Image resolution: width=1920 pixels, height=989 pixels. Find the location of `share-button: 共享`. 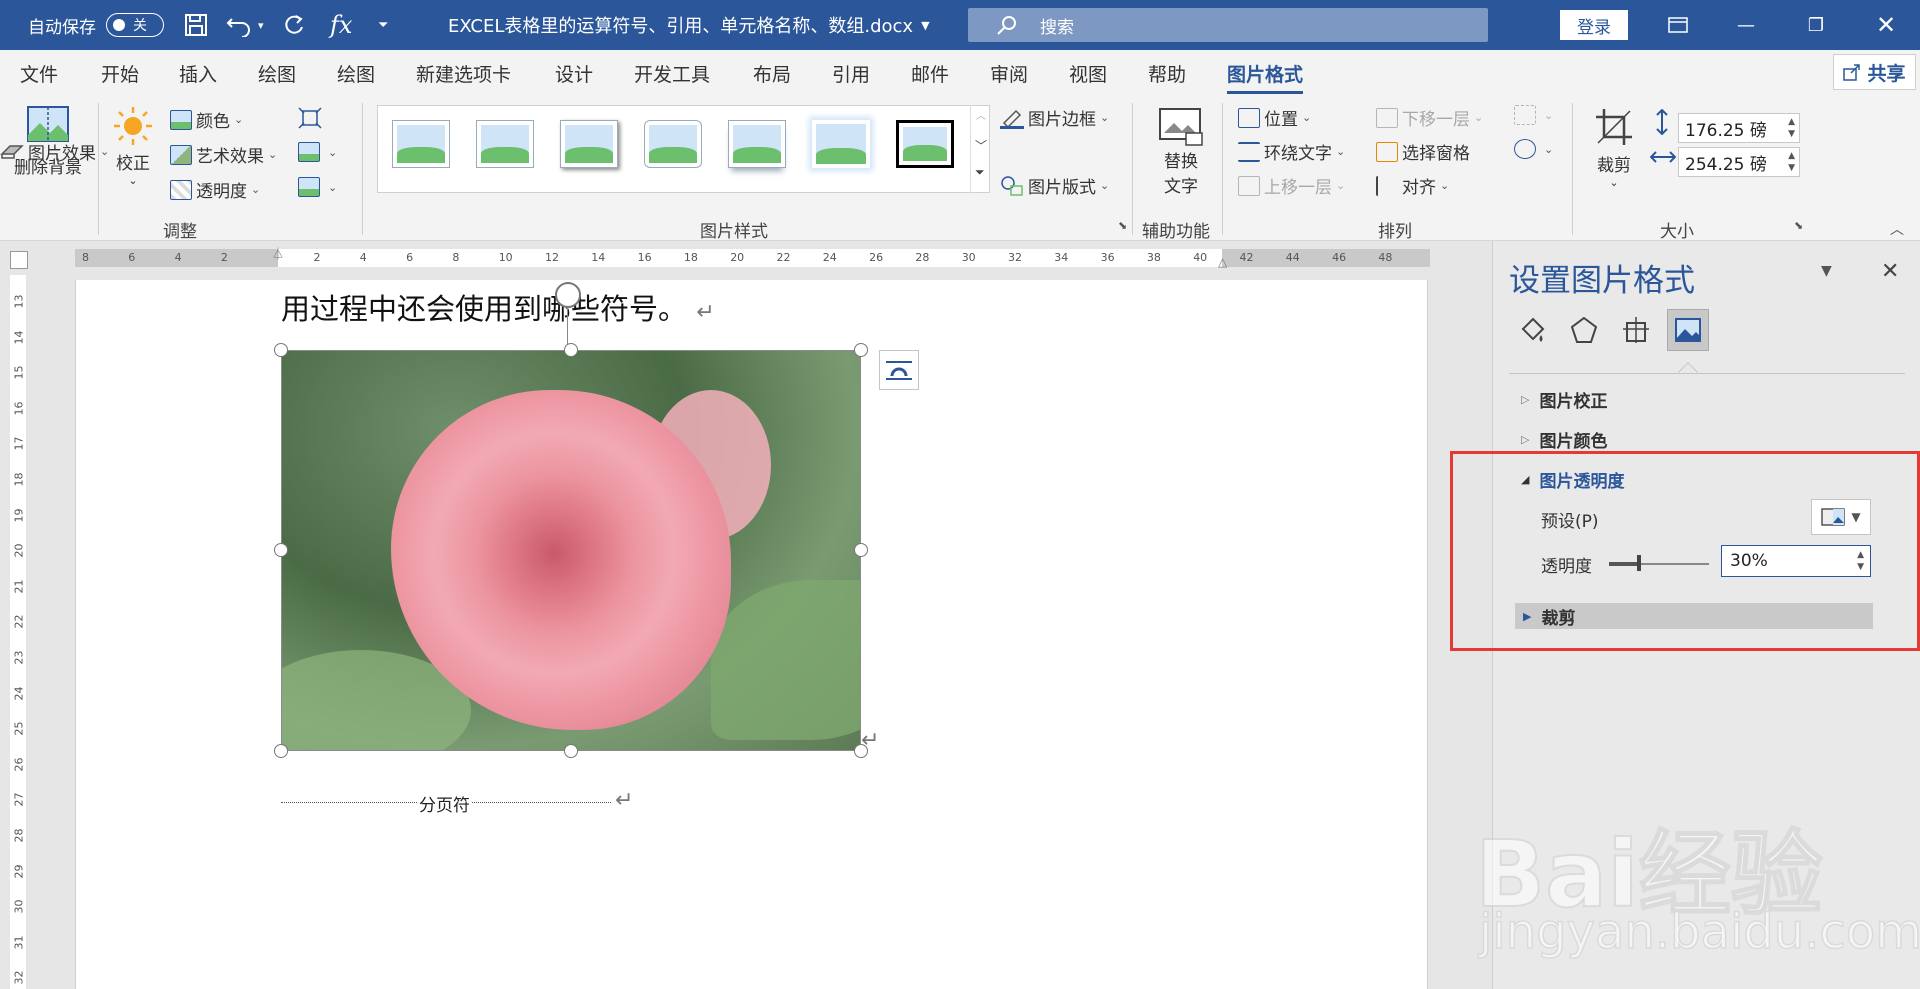

share-button: 共享 is located at coordinates (1874, 72).